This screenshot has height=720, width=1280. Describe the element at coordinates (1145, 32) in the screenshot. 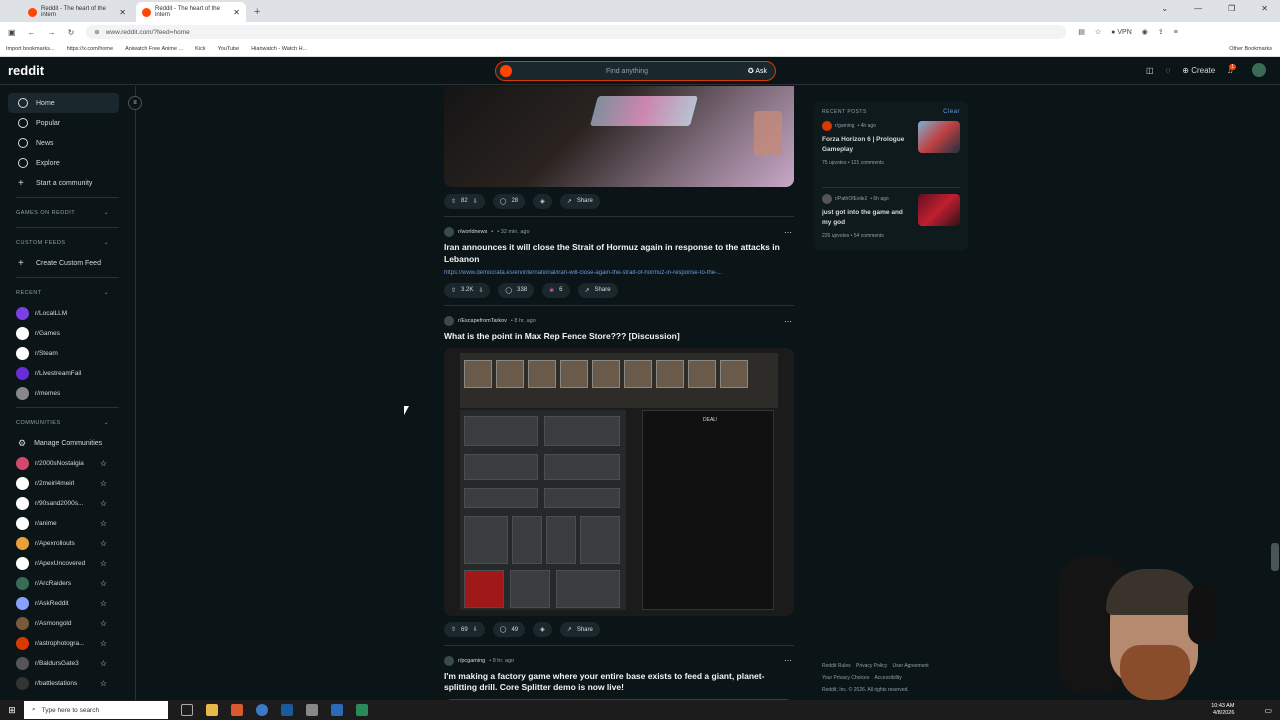

I see `extension-icon: ◉` at that location.